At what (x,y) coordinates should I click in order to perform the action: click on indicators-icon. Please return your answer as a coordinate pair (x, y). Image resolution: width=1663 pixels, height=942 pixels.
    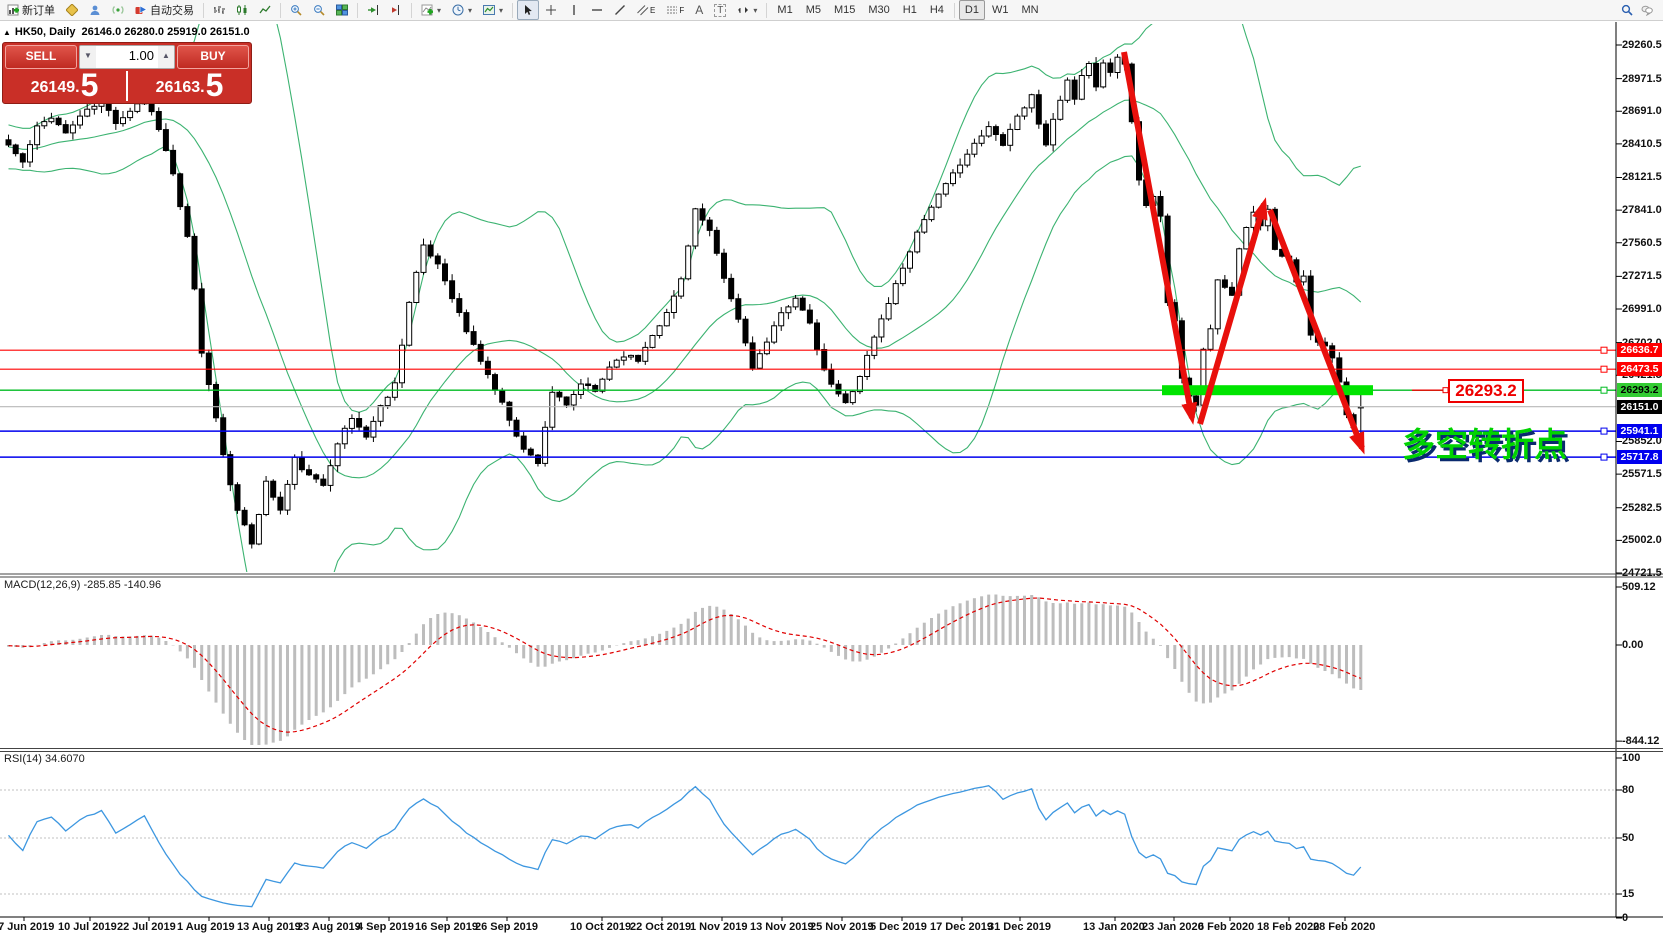
    Looking at the image, I should click on (427, 10).